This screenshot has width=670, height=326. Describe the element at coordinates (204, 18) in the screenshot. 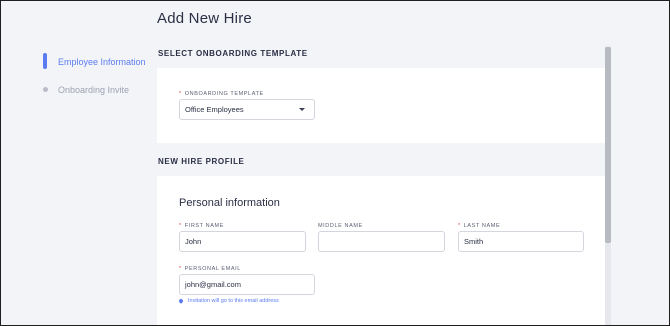

I see `page-title: Add New Hire` at that location.